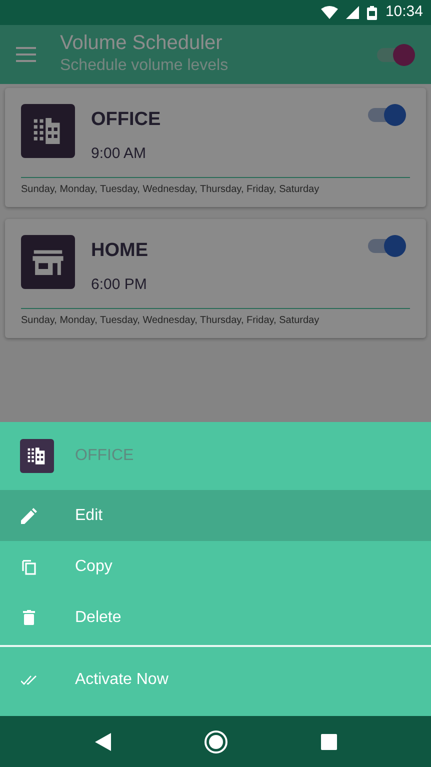 The width and height of the screenshot is (431, 767). What do you see at coordinates (353, 12) in the screenshot?
I see `signal-icon` at bounding box center [353, 12].